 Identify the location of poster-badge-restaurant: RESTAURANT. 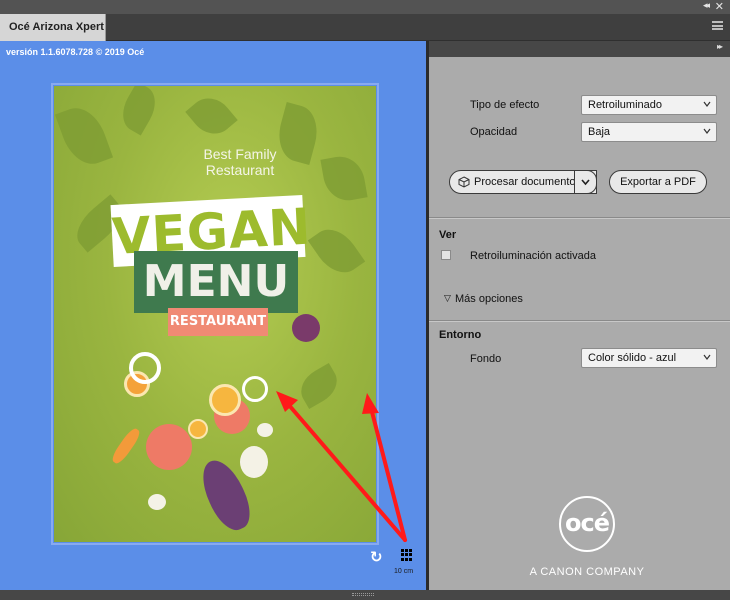
(218, 321).